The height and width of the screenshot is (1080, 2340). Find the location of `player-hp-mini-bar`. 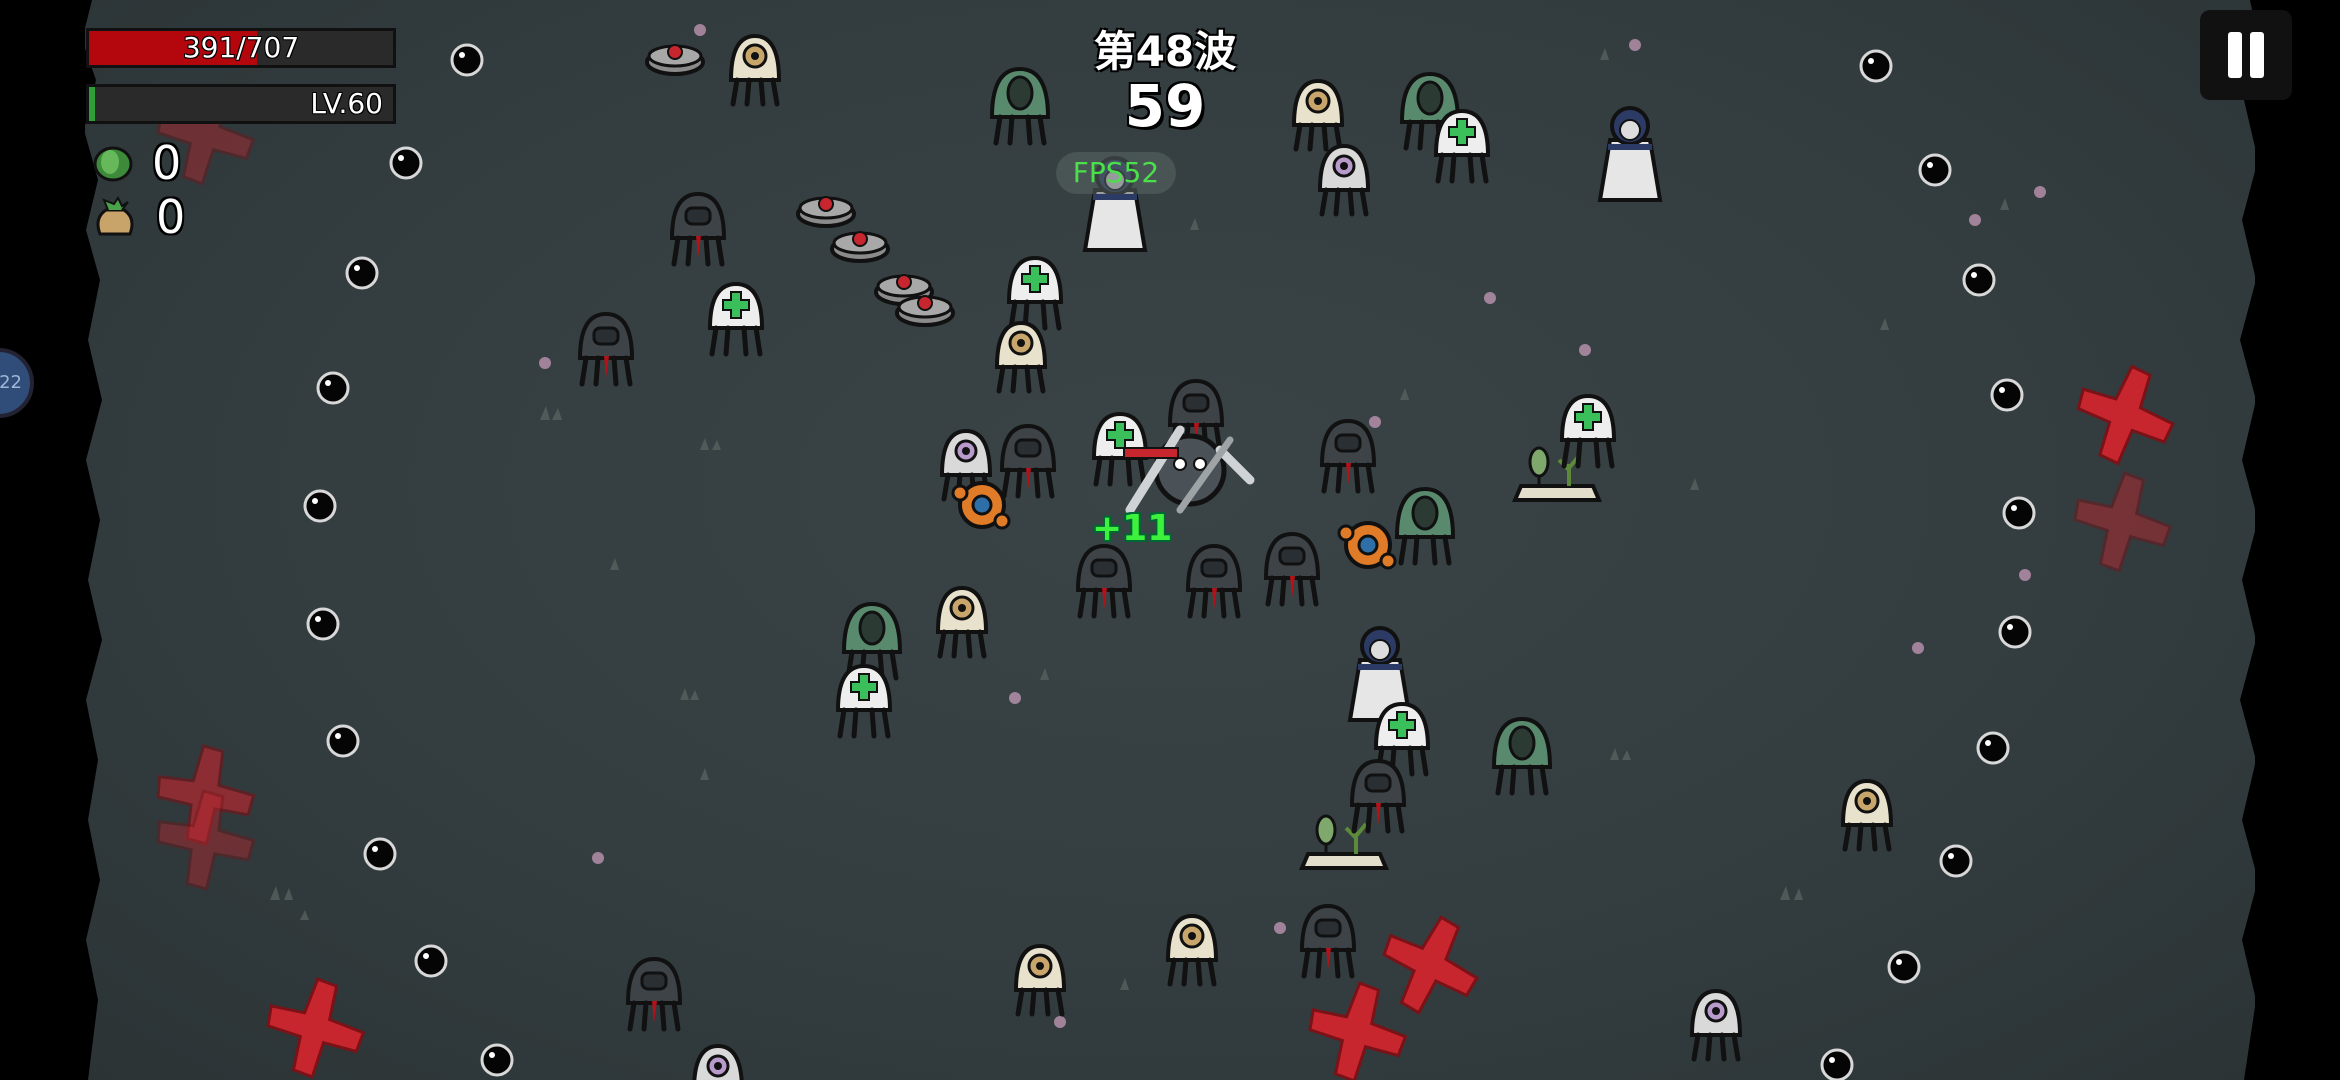

player-hp-mini-bar is located at coordinates (1151, 453).